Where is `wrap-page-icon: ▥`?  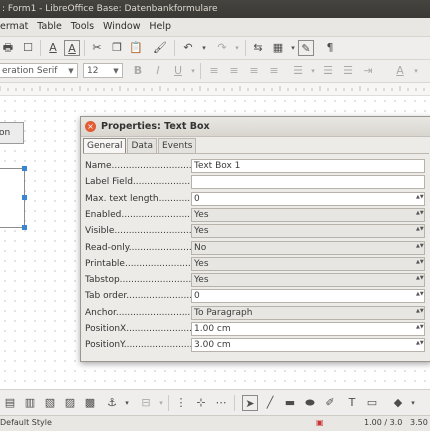
wrap-page-icon: ▥ is located at coordinates (30, 403).